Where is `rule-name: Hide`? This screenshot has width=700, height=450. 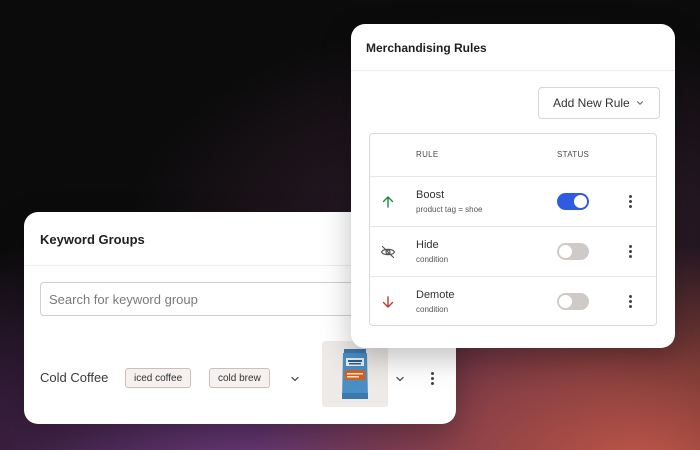 rule-name: Hide is located at coordinates (427, 245).